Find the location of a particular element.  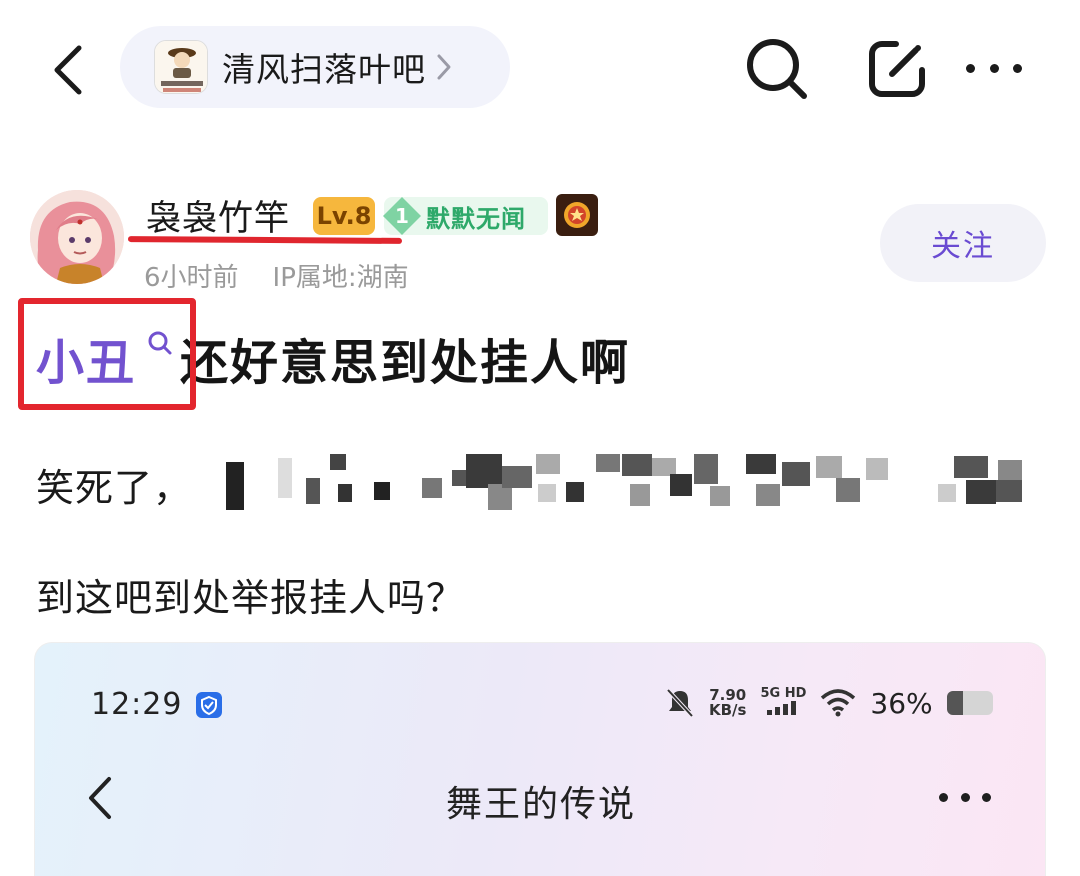

share-edit-button is located at coordinates (897, 69).